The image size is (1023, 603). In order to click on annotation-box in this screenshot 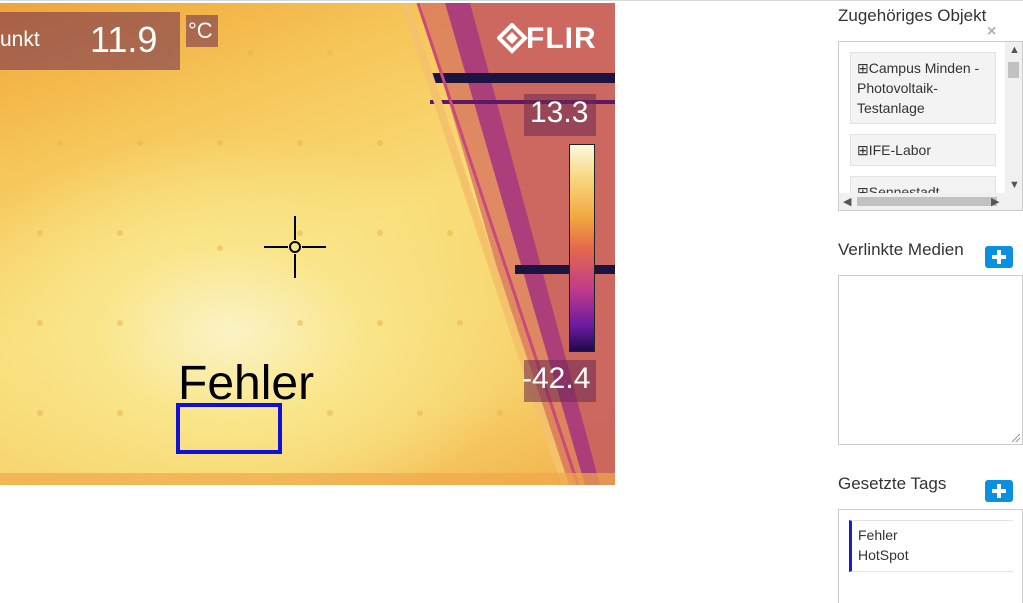, I will do `click(229, 428)`.